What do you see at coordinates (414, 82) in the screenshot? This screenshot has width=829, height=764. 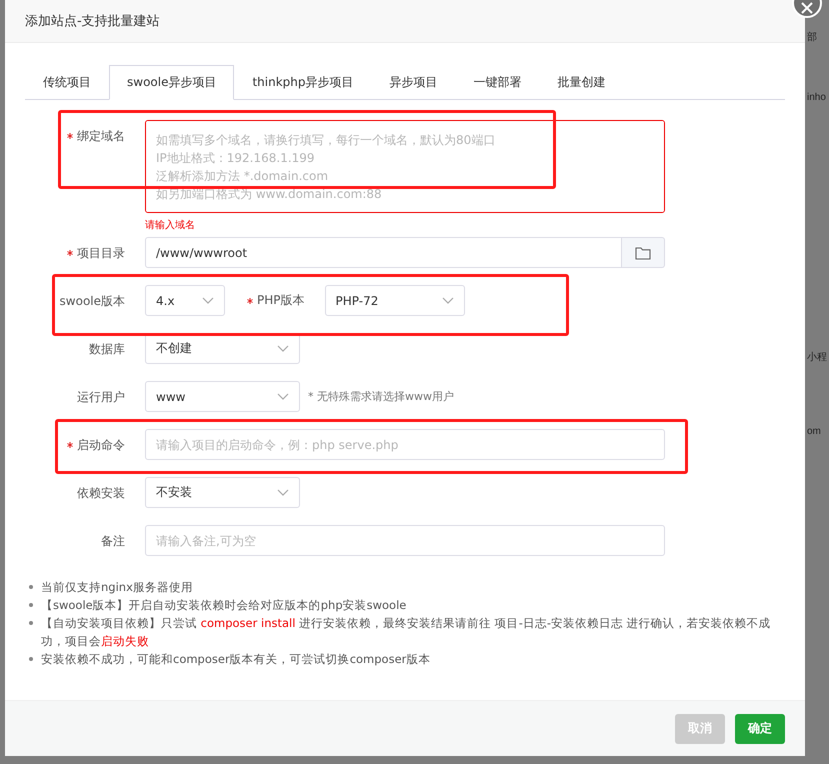 I see `tab: 异步项目` at bounding box center [414, 82].